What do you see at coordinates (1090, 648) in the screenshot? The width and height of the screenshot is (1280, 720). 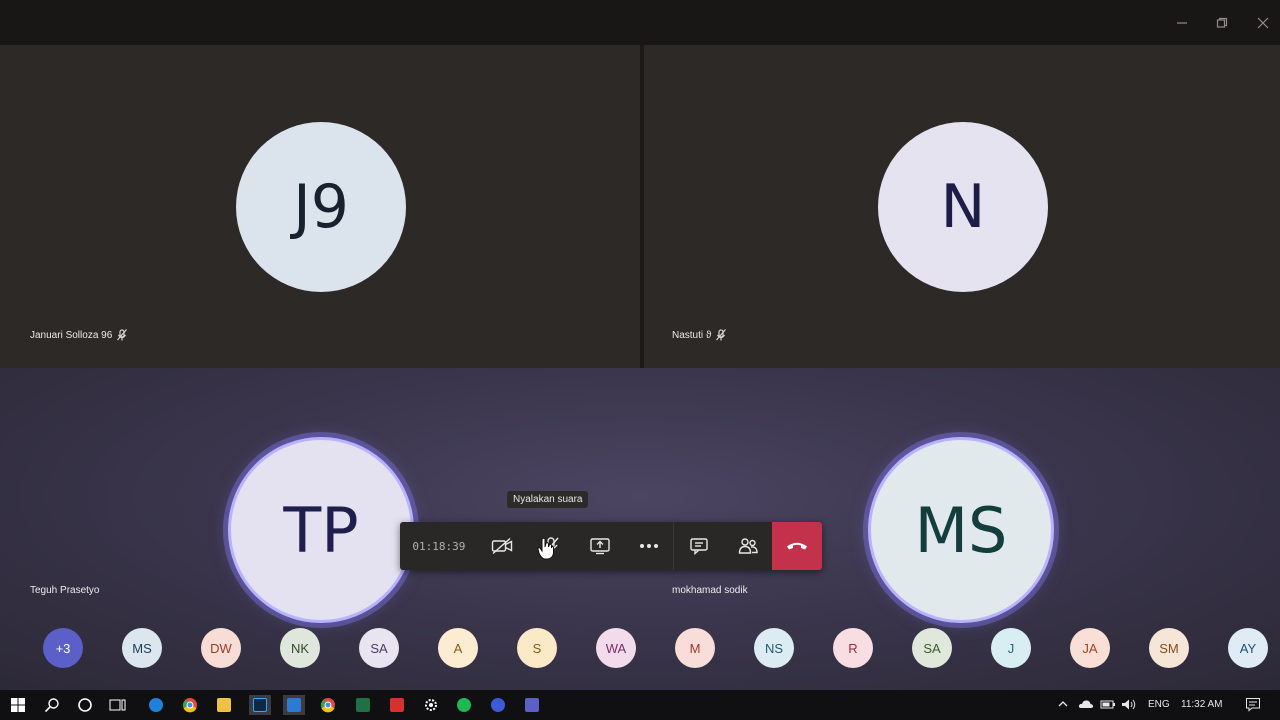 I see `roster-participant-avatar: JA` at bounding box center [1090, 648].